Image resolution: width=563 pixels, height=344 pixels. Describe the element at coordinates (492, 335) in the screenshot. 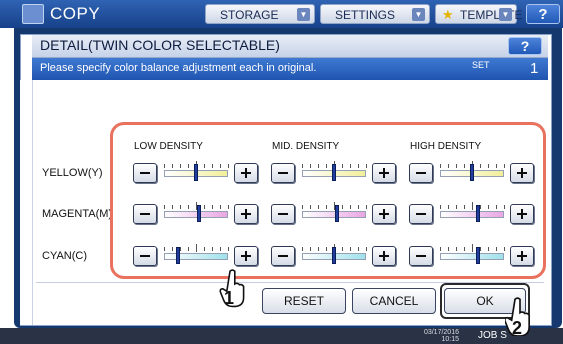

I see `job-status-button: JOB S` at that location.